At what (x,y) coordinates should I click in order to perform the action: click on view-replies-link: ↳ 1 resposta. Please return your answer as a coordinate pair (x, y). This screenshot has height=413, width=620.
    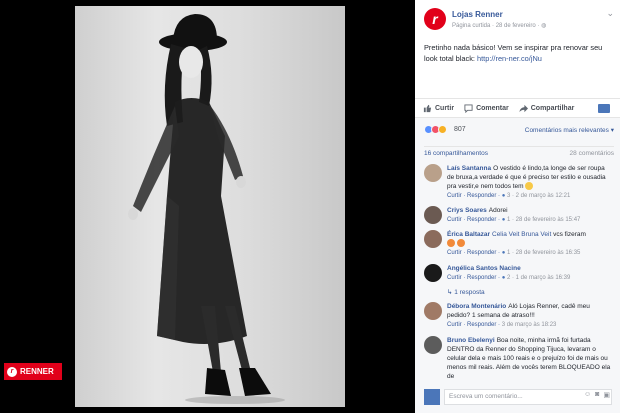
    Looking at the image, I should click on (466, 292).